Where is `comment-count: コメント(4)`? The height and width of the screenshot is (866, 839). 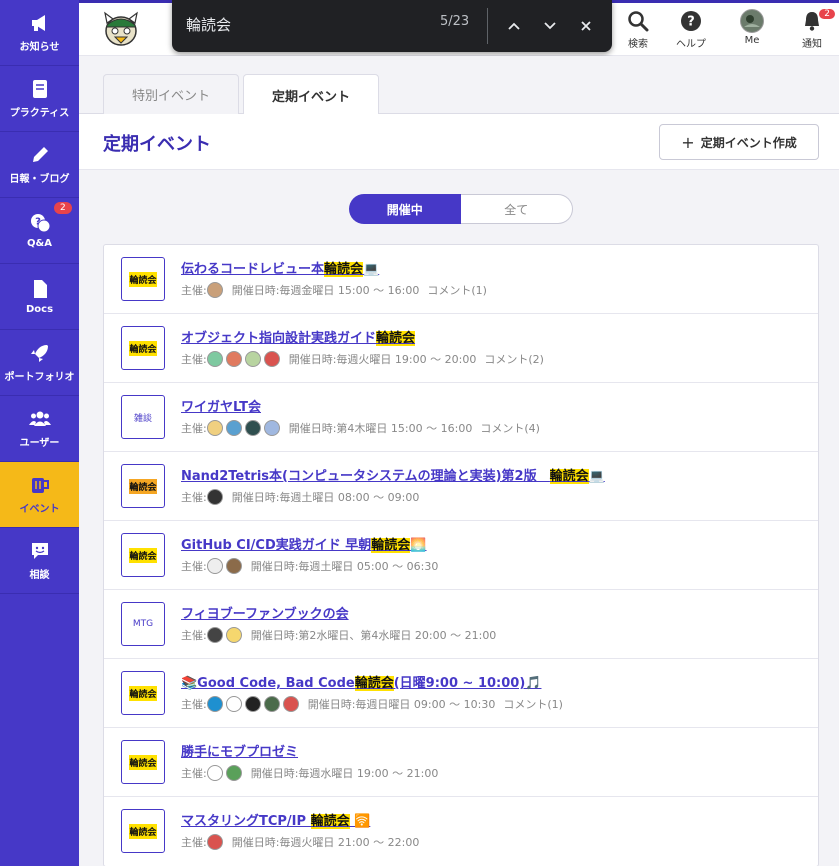 comment-count: コメント(4) is located at coordinates (510, 428).